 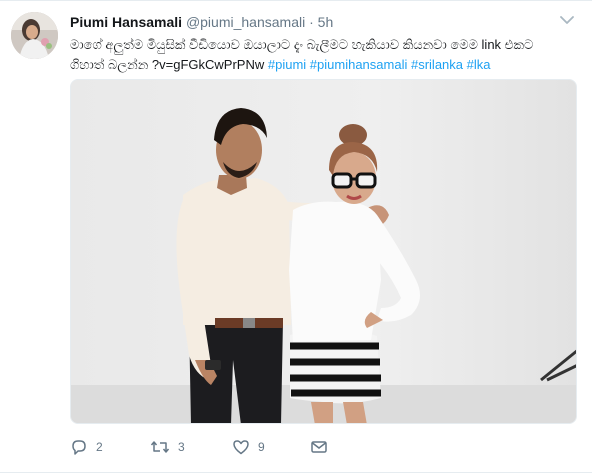 What do you see at coordinates (567, 20) in the screenshot?
I see `chevron-down-icon` at bounding box center [567, 20].